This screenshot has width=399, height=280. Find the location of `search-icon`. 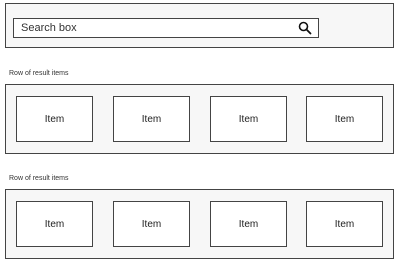

search-icon is located at coordinates (305, 28).